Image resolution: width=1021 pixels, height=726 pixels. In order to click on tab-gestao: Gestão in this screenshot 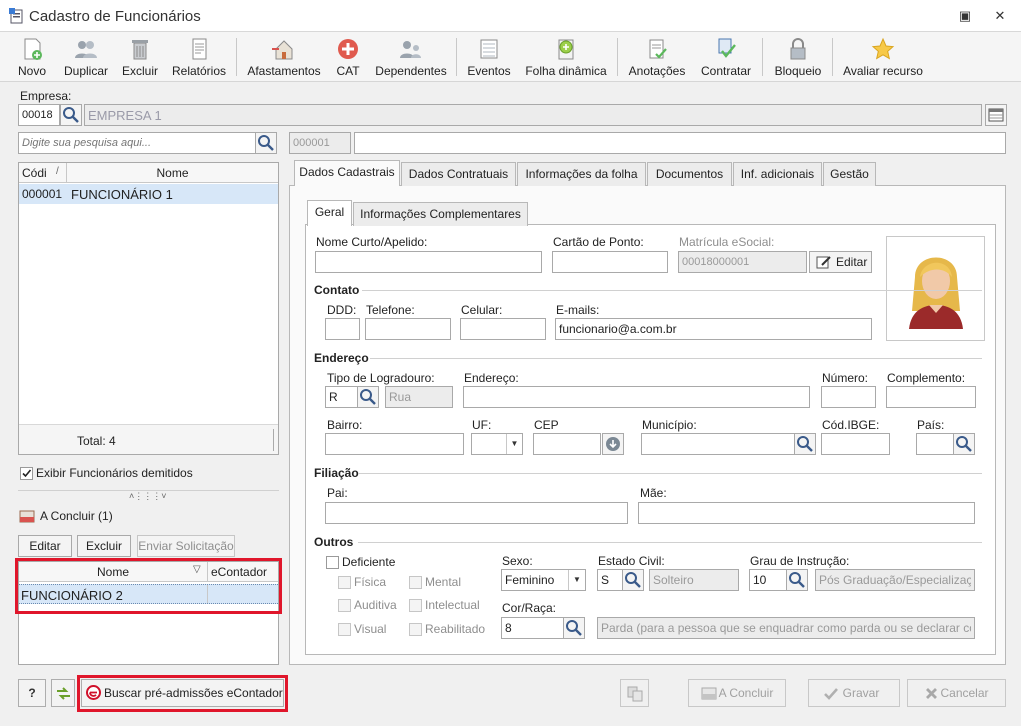, I will do `click(849, 174)`.